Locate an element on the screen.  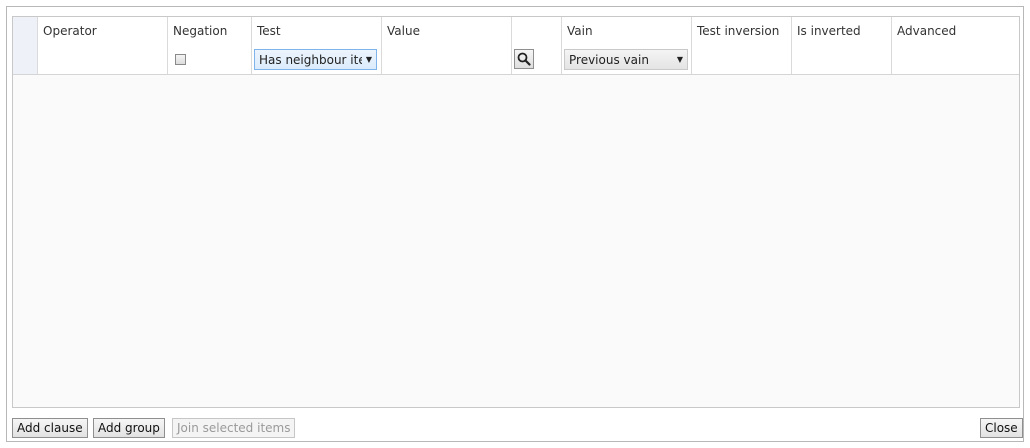
negation-checkbox is located at coordinates (180, 59).